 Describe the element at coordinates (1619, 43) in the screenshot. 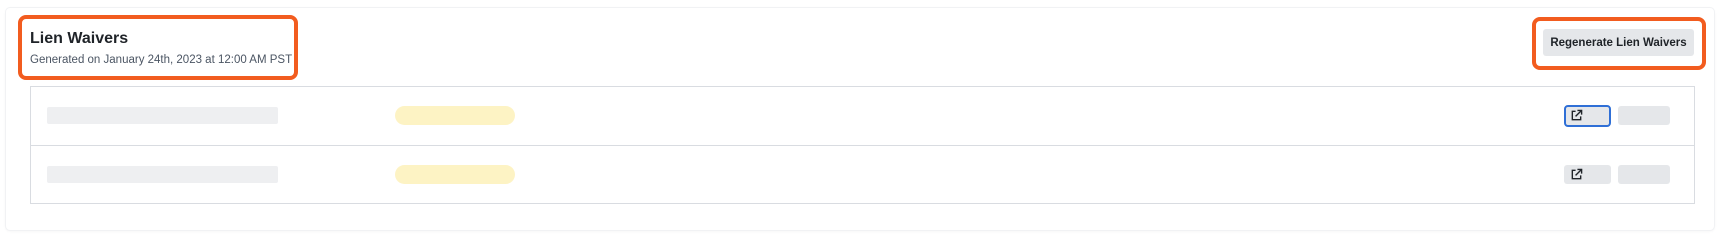

I see `button-highlight-box` at that location.